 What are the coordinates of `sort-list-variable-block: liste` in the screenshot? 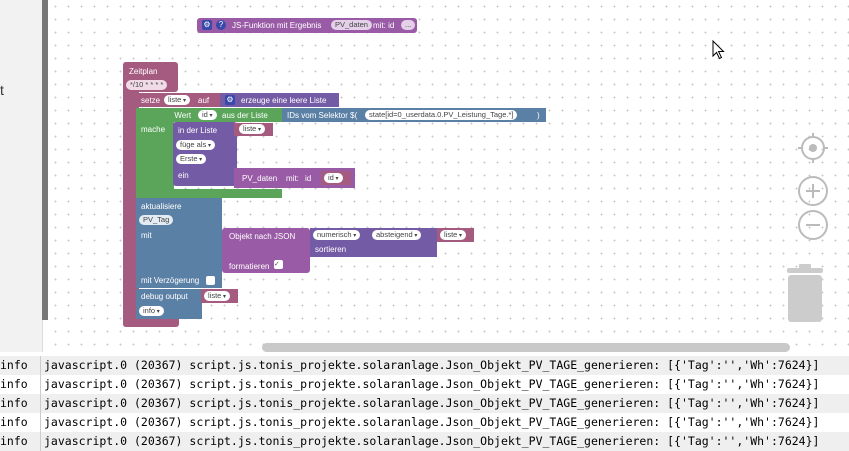 It's located at (455, 235).